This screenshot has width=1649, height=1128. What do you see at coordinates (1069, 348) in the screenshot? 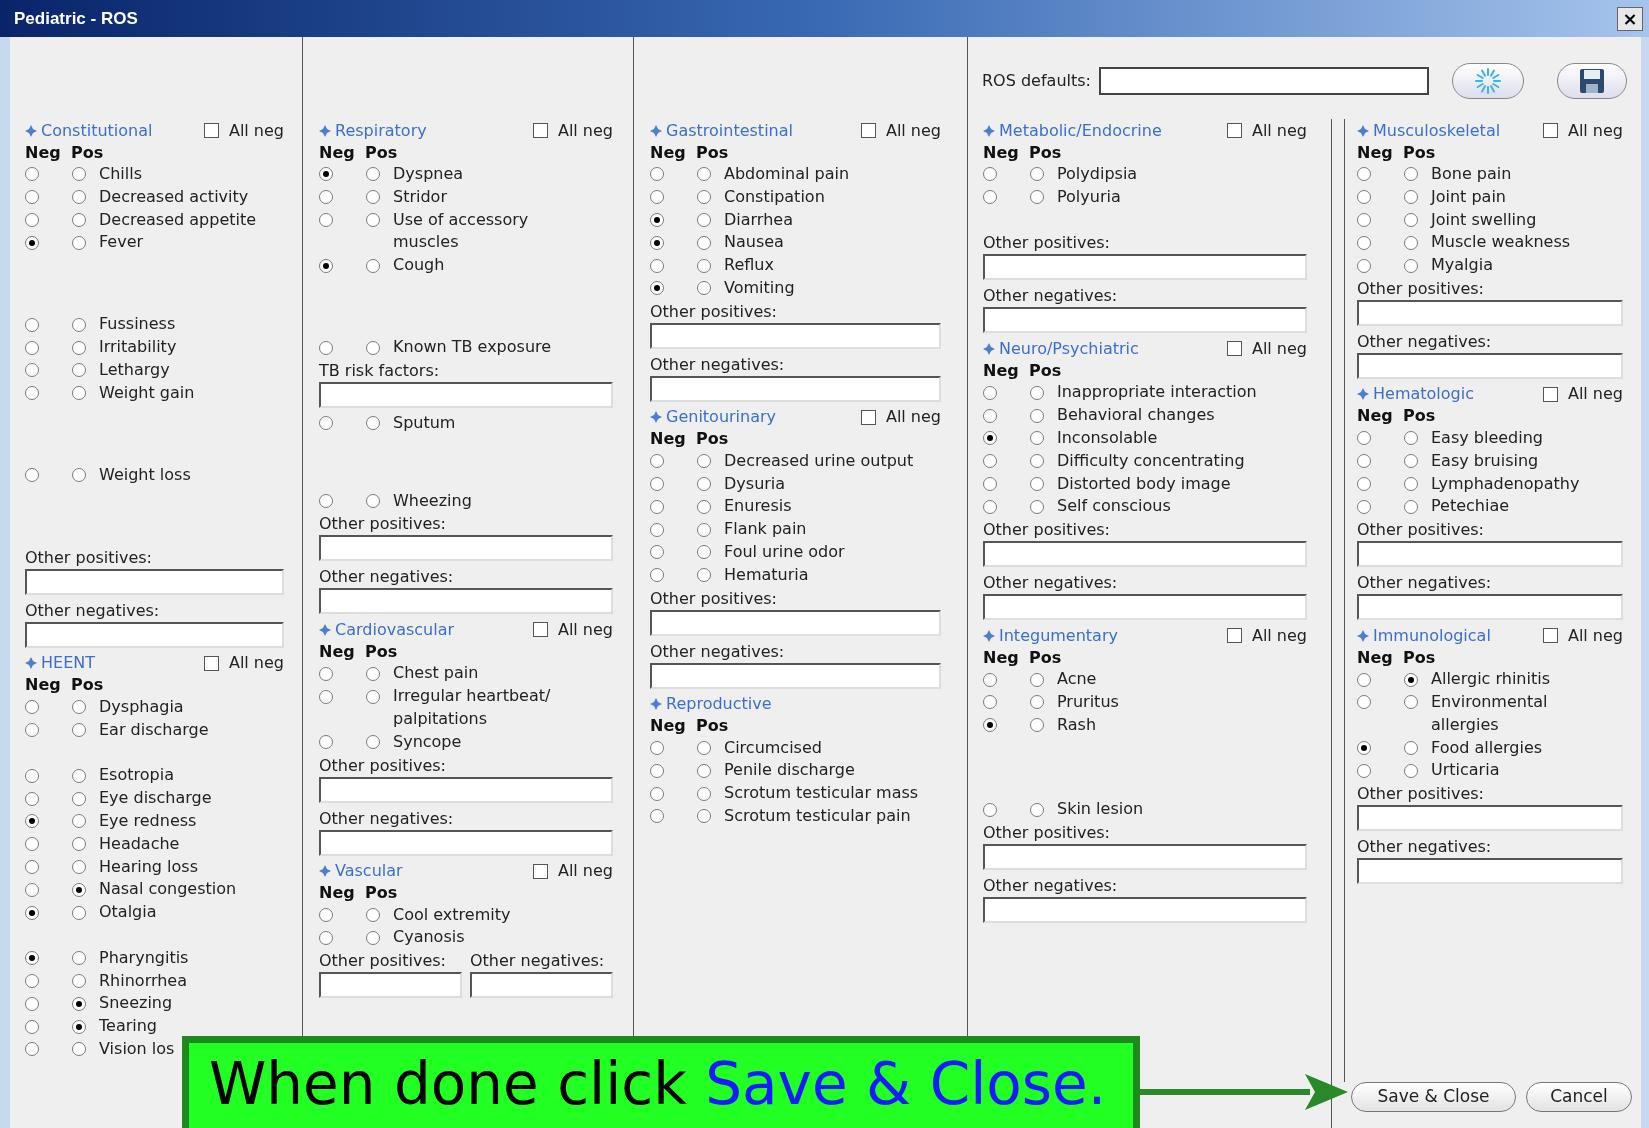
I see `section-title: Neuro/Psychiatric` at bounding box center [1069, 348].